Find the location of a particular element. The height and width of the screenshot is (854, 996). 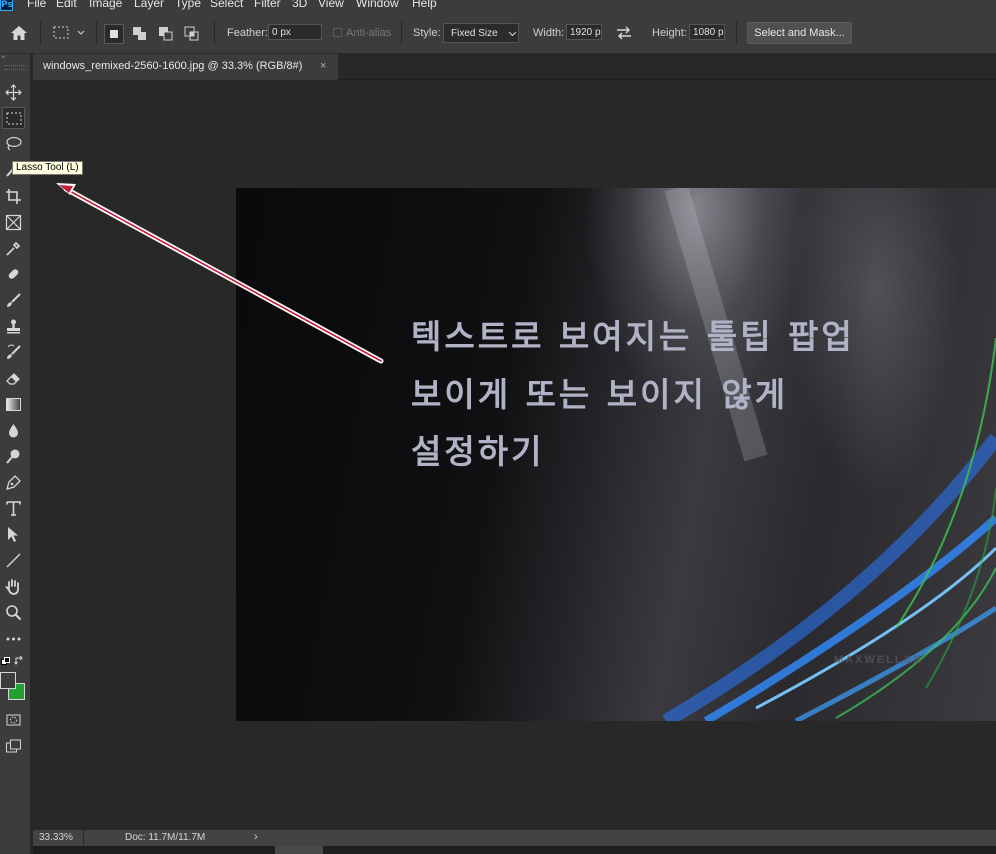

eyedropper-icon is located at coordinates (13, 248).